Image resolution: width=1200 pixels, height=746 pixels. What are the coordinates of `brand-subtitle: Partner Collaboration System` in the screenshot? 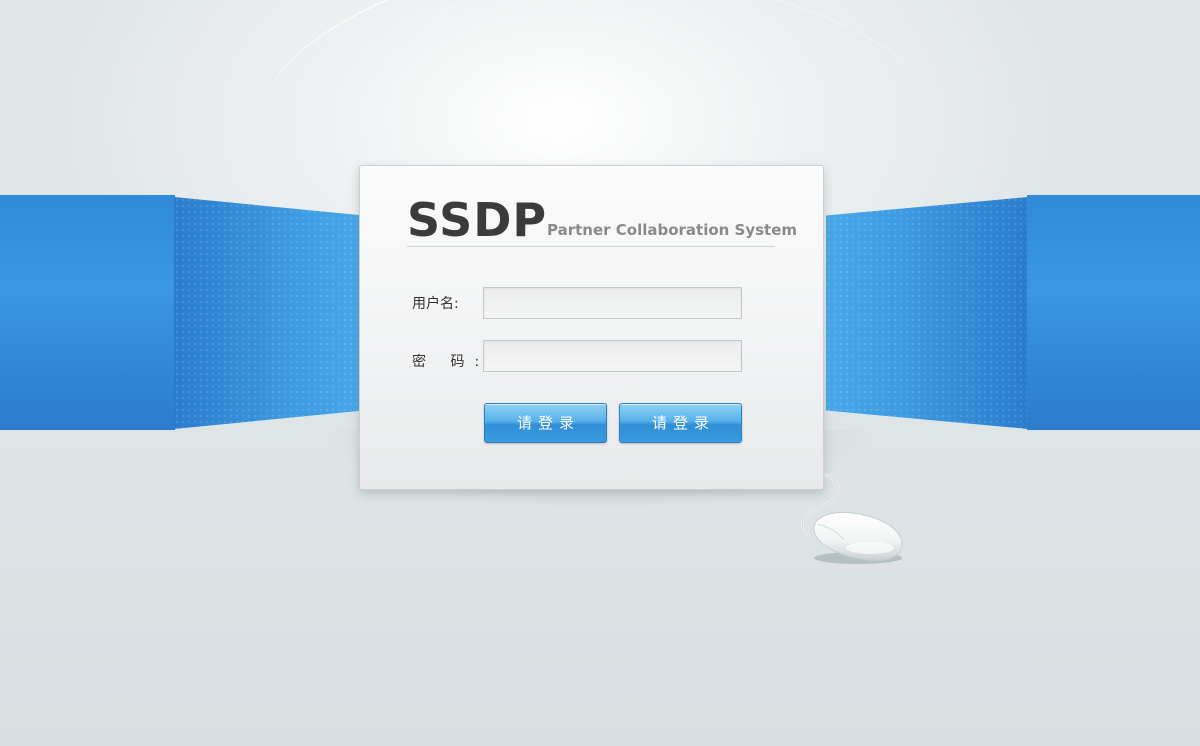 It's located at (672, 230).